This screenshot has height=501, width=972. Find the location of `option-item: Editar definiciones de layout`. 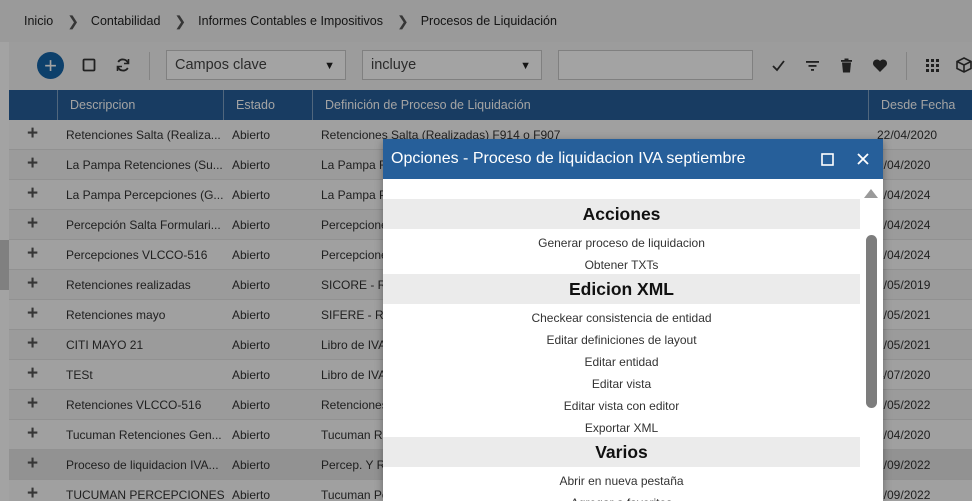

option-item: Editar definiciones de layout is located at coordinates (621, 340).